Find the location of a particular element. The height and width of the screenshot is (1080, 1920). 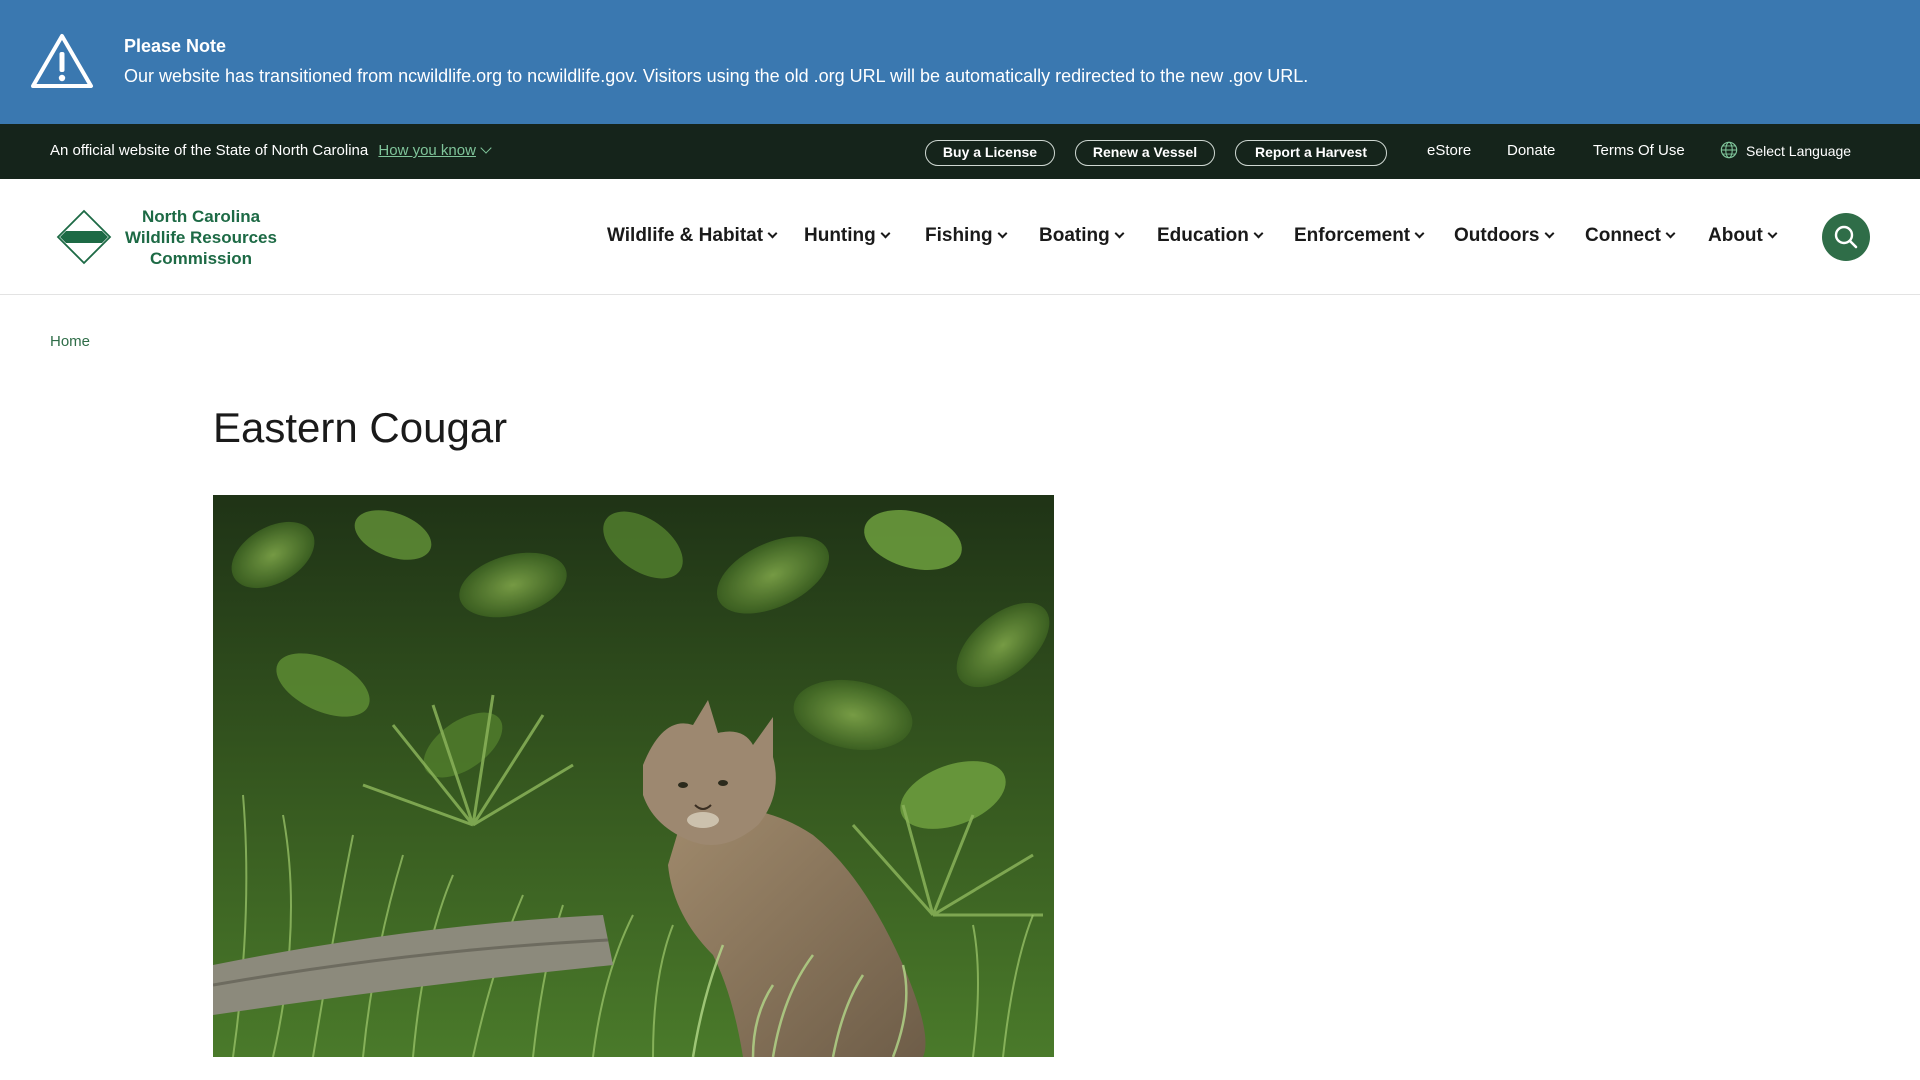

select-language-link: Select Language is located at coordinates (1798, 151).